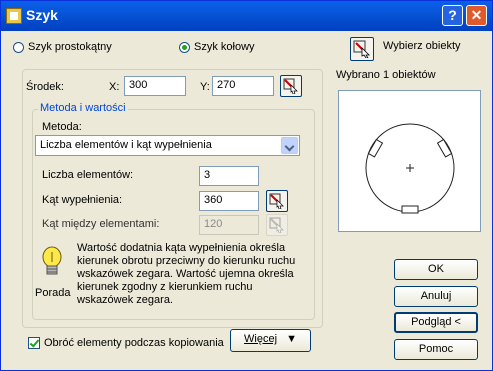 Image resolution: width=493 pixels, height=371 pixels. What do you see at coordinates (34, 343) in the screenshot?
I see `rotate-items-checkbox` at bounding box center [34, 343].